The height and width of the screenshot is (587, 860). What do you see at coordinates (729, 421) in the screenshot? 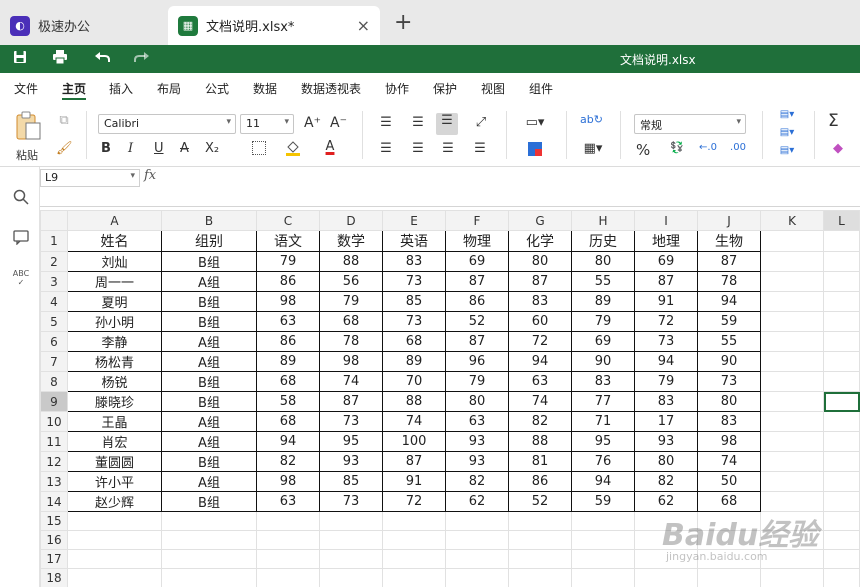
I see `cell: 83` at bounding box center [729, 421].